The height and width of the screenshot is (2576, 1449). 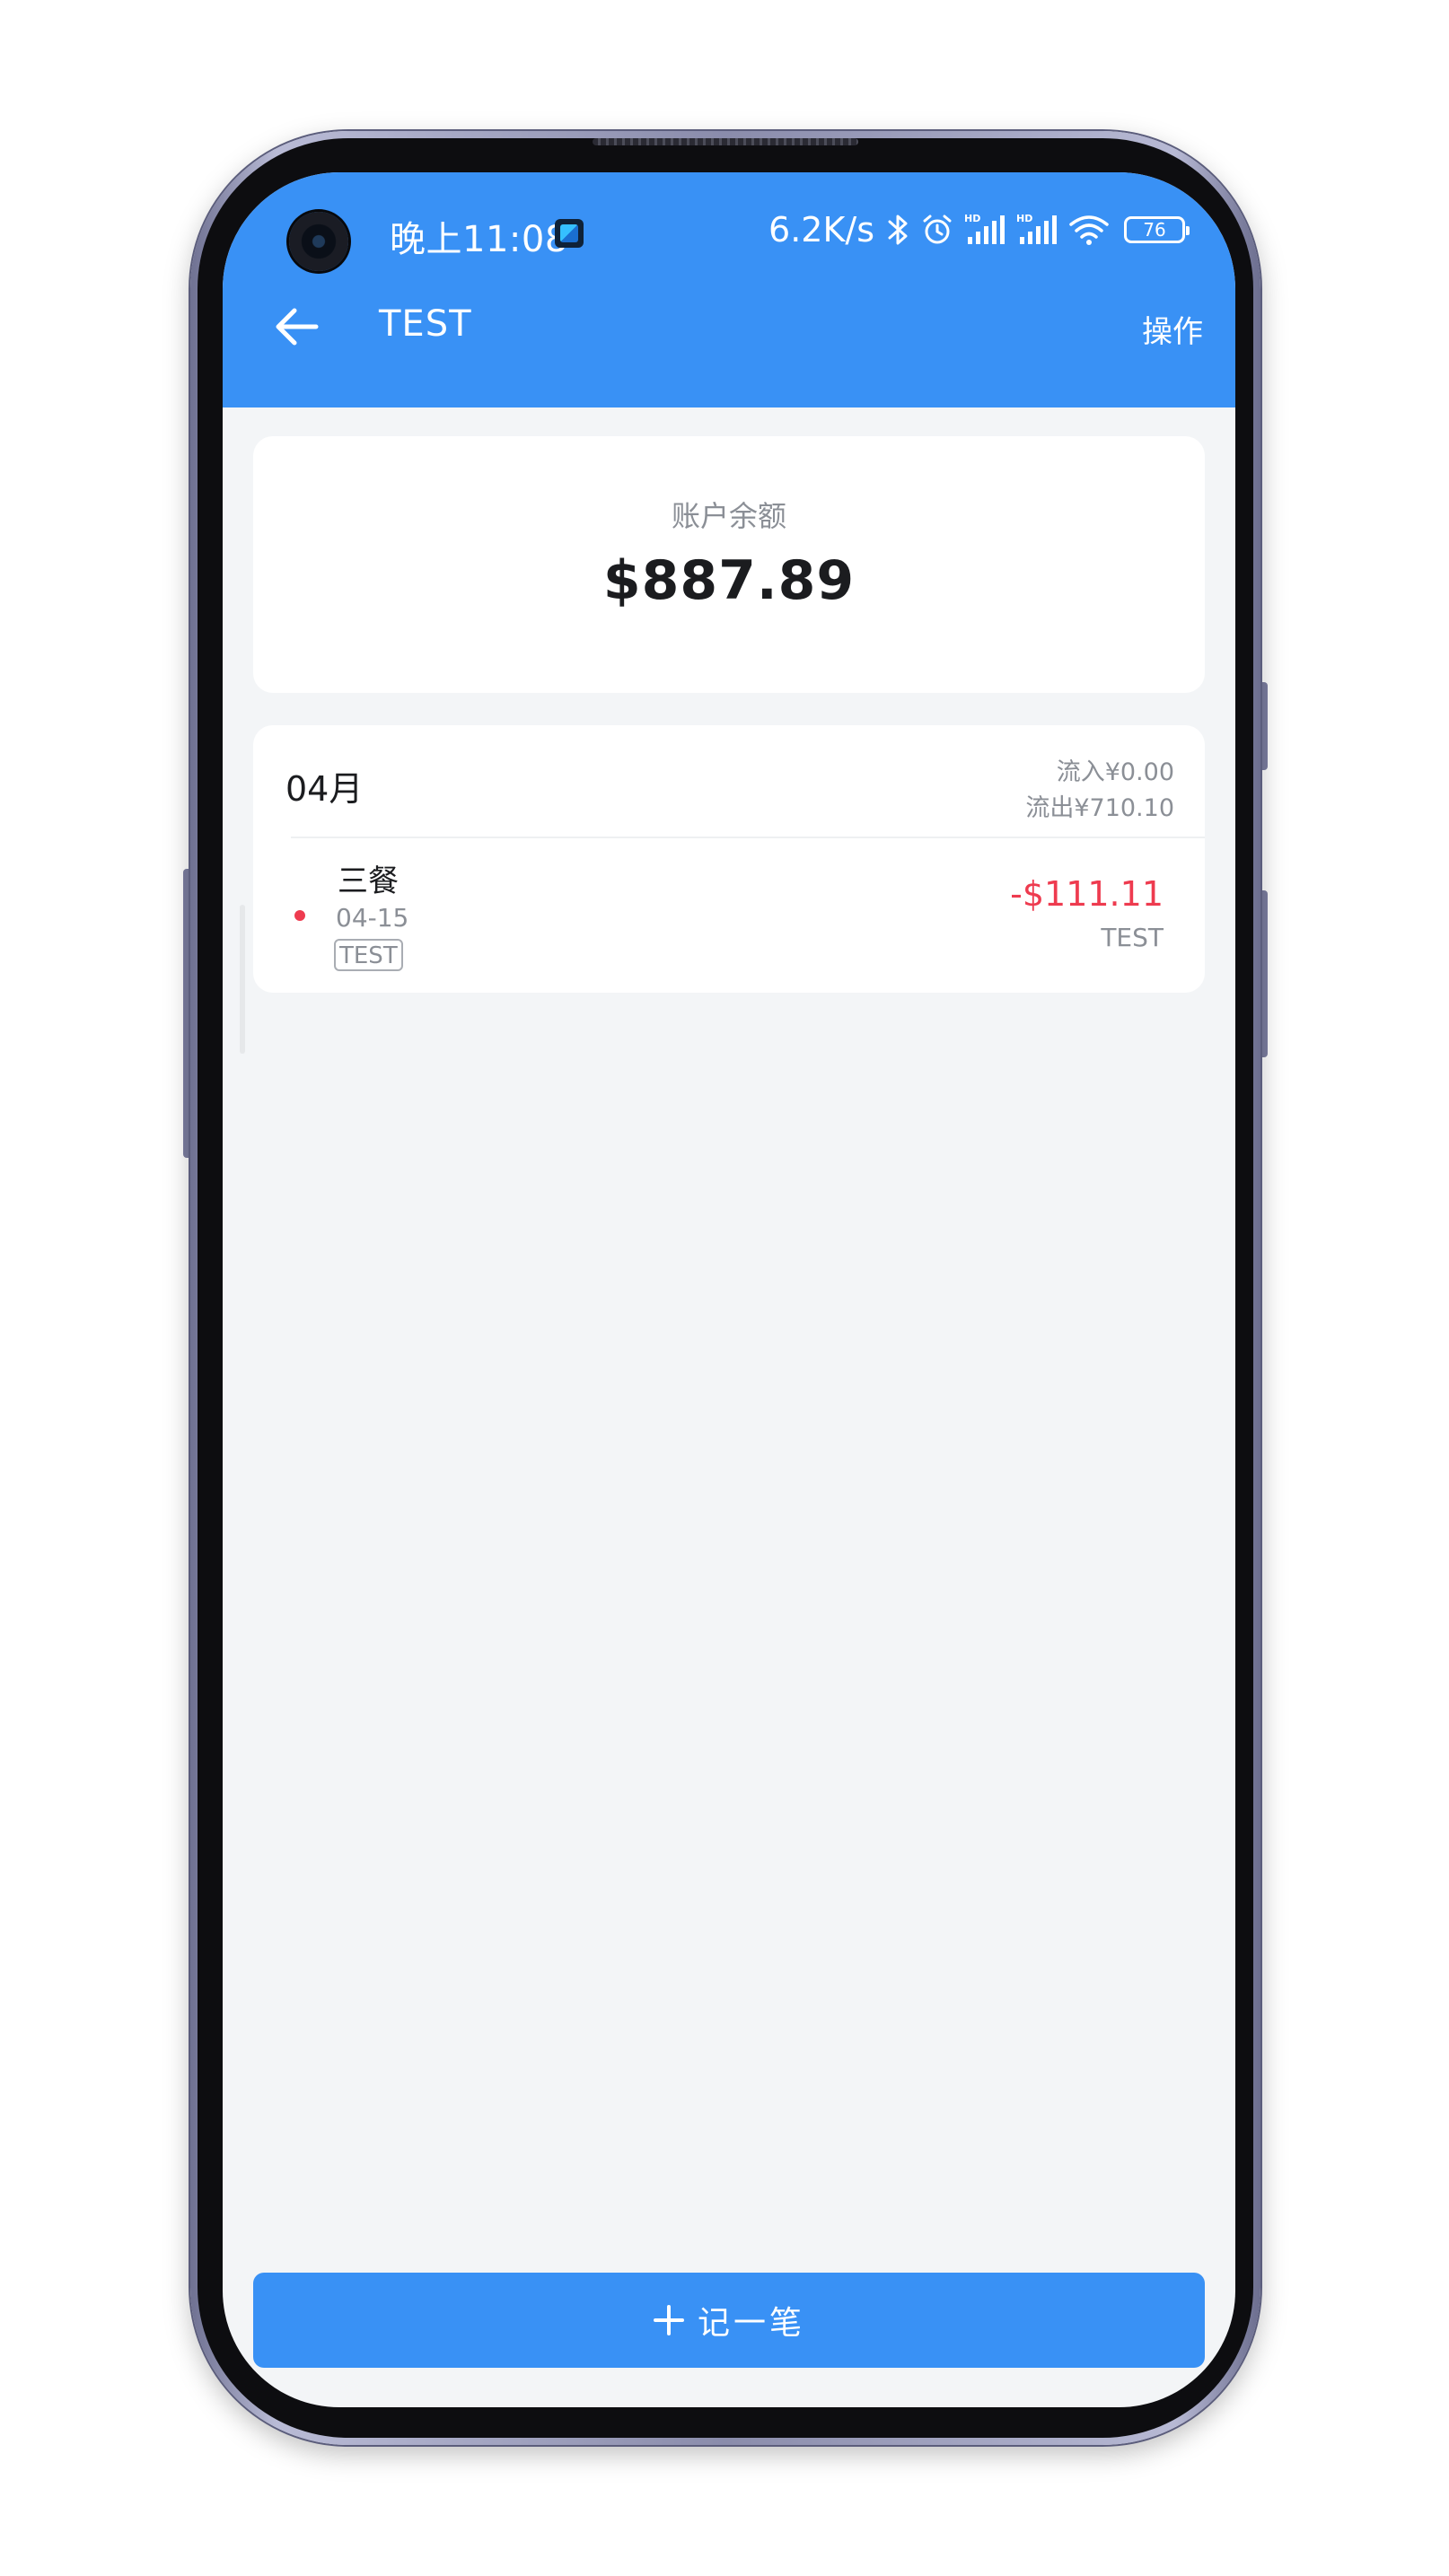 I want to click on add-record-button: 记一笔, so click(x=729, y=2320).